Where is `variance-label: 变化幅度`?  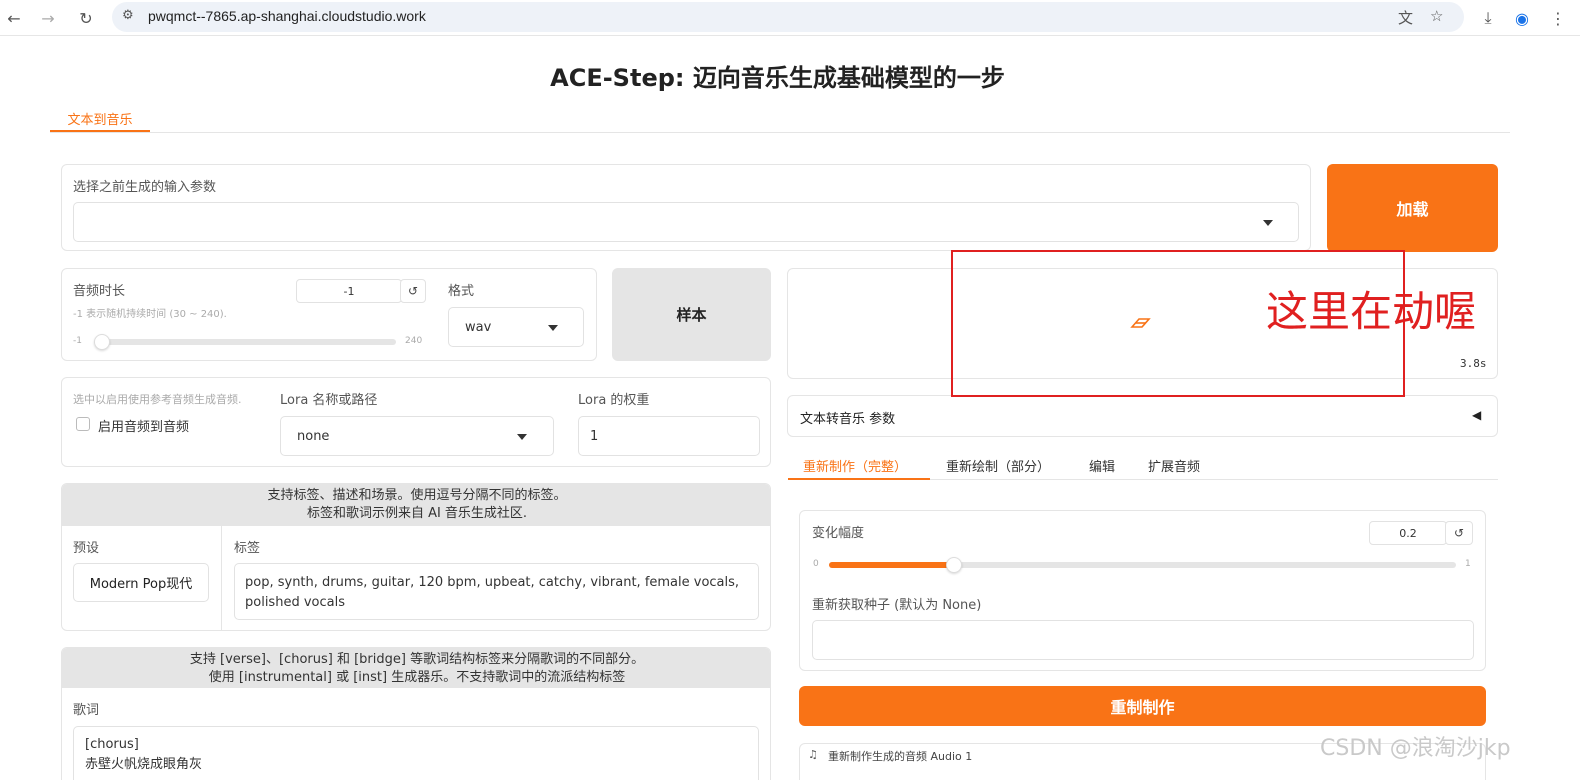
variance-label: 变化幅度 is located at coordinates (838, 533).